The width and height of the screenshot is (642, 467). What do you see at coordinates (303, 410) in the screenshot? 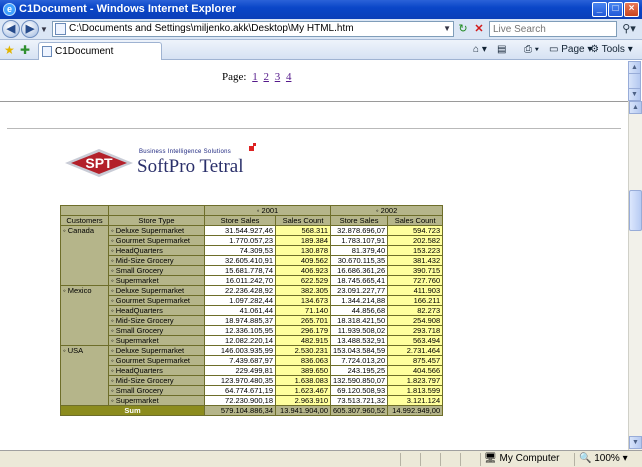
I see `sum-value: 13.941.904,00` at bounding box center [303, 410].